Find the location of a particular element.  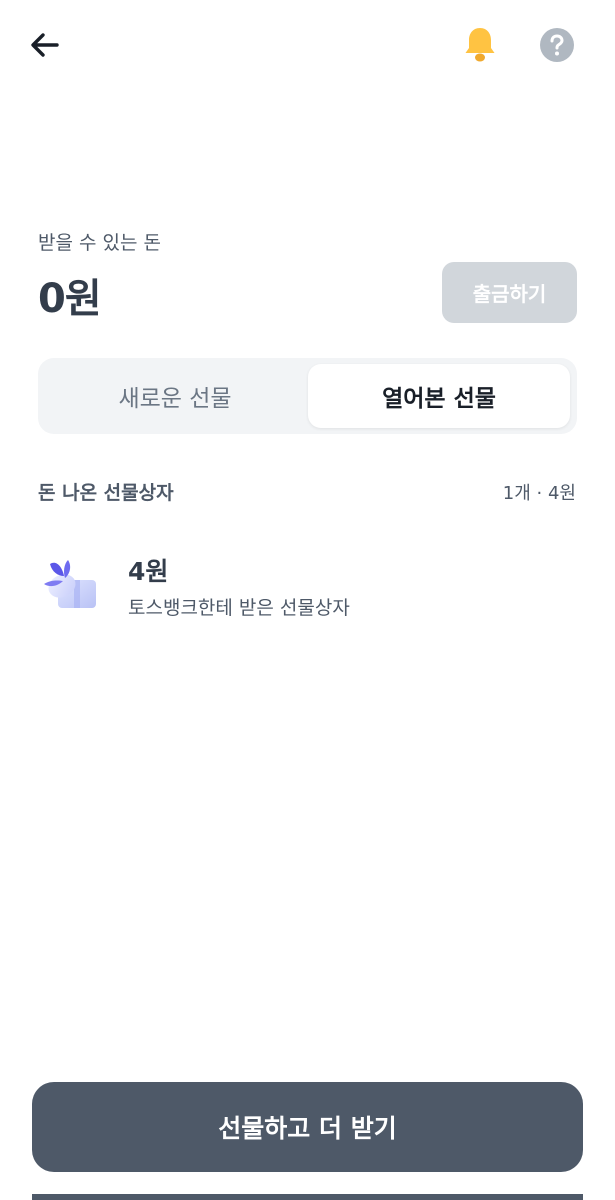

balance-amount: 0원 is located at coordinates (70, 299).